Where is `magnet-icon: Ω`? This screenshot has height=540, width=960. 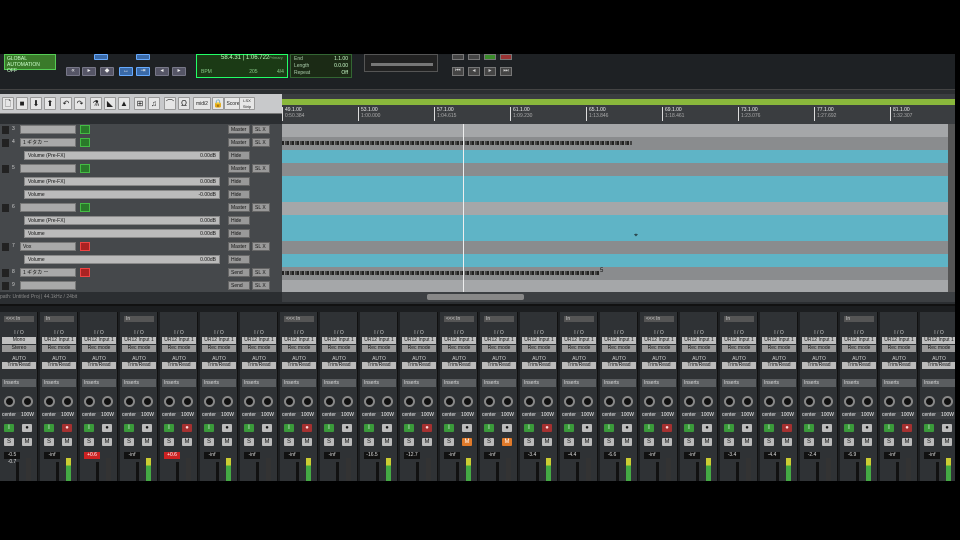 magnet-icon: Ω is located at coordinates (184, 103).